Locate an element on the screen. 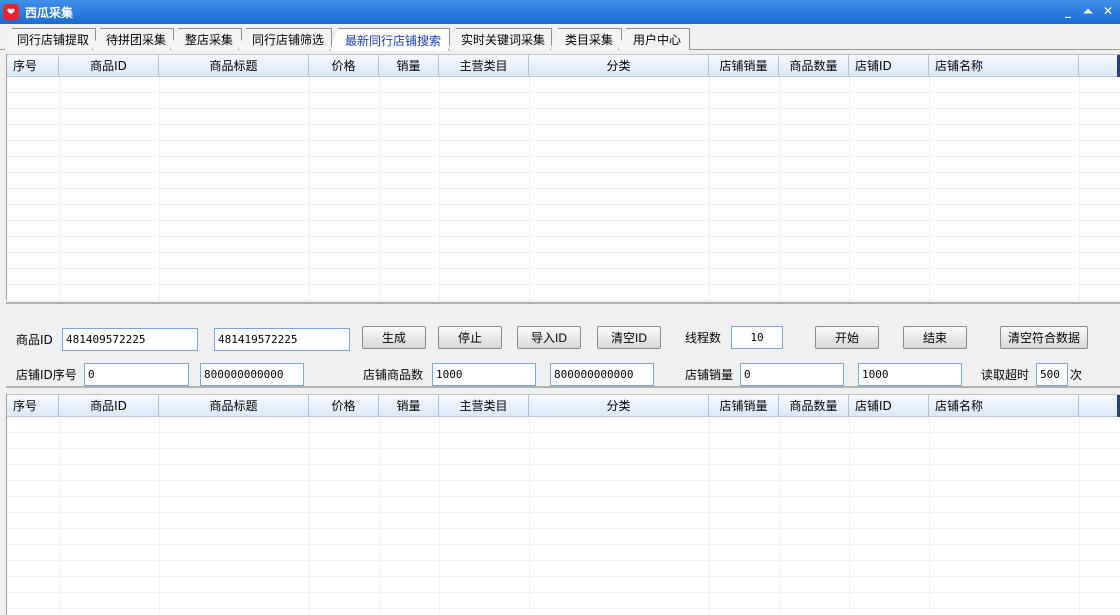  tab-realtime-keyword-collect: 实时关键词采集 is located at coordinates (500, 39).